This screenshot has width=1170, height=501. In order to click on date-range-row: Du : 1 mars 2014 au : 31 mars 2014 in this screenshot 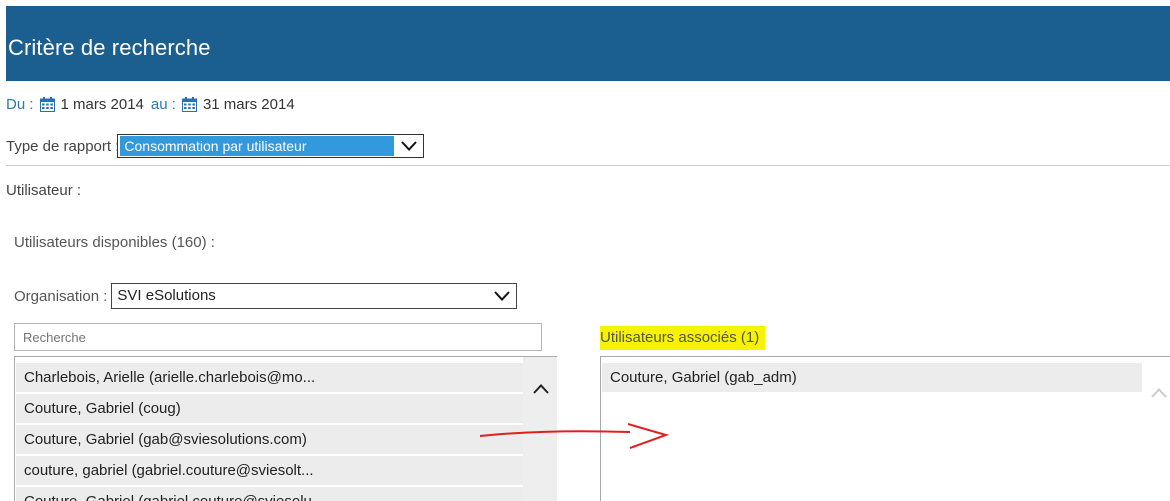, I will do `click(150, 104)`.